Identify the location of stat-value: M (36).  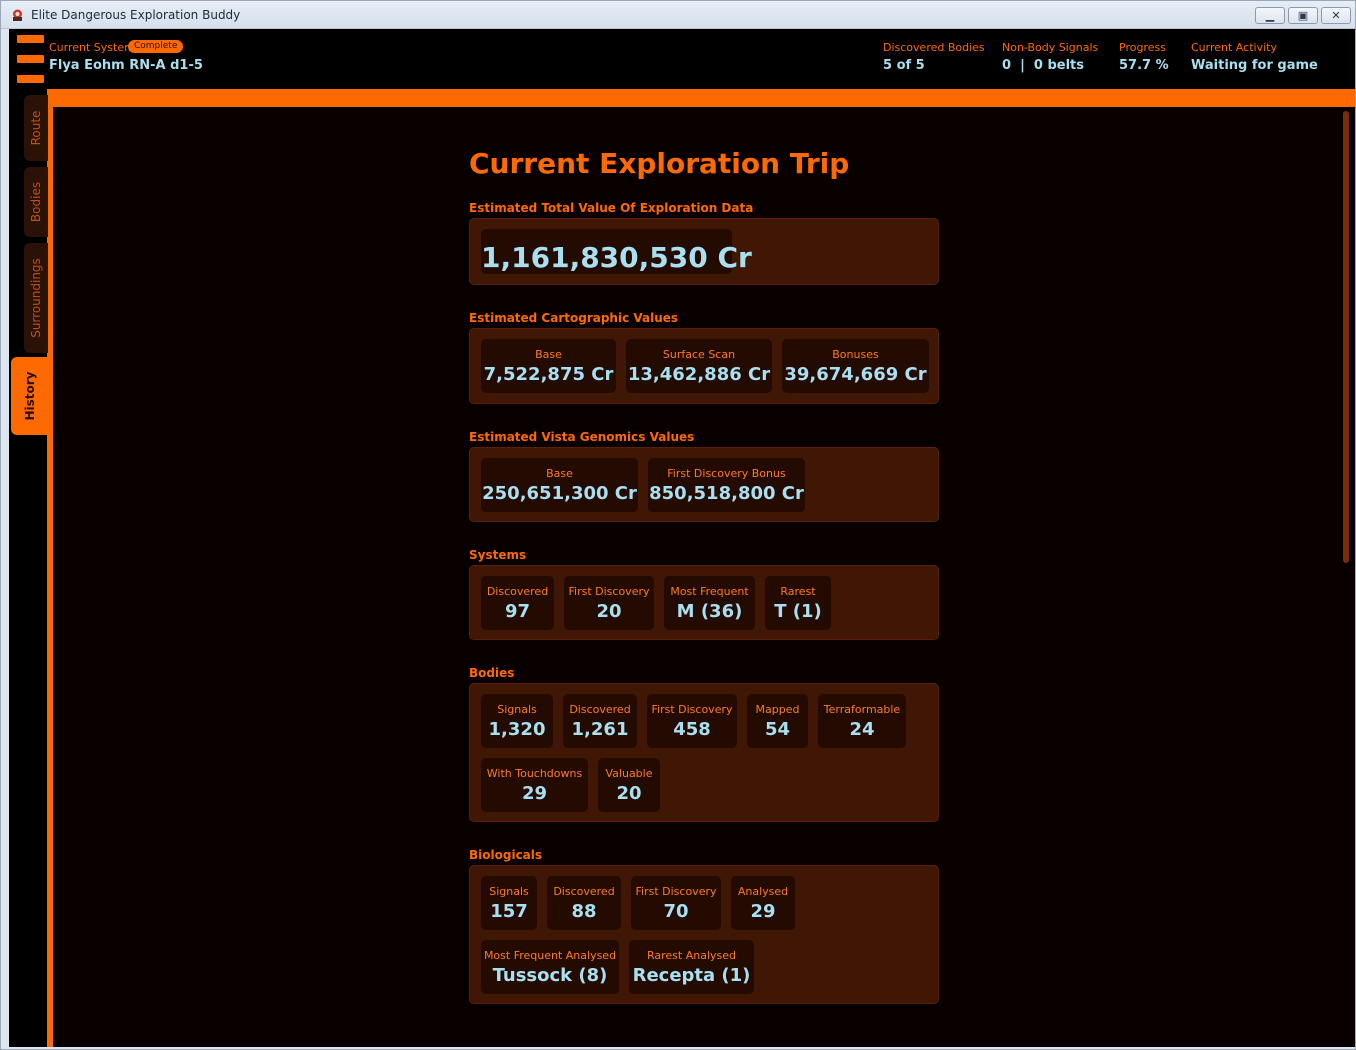
(709, 611).